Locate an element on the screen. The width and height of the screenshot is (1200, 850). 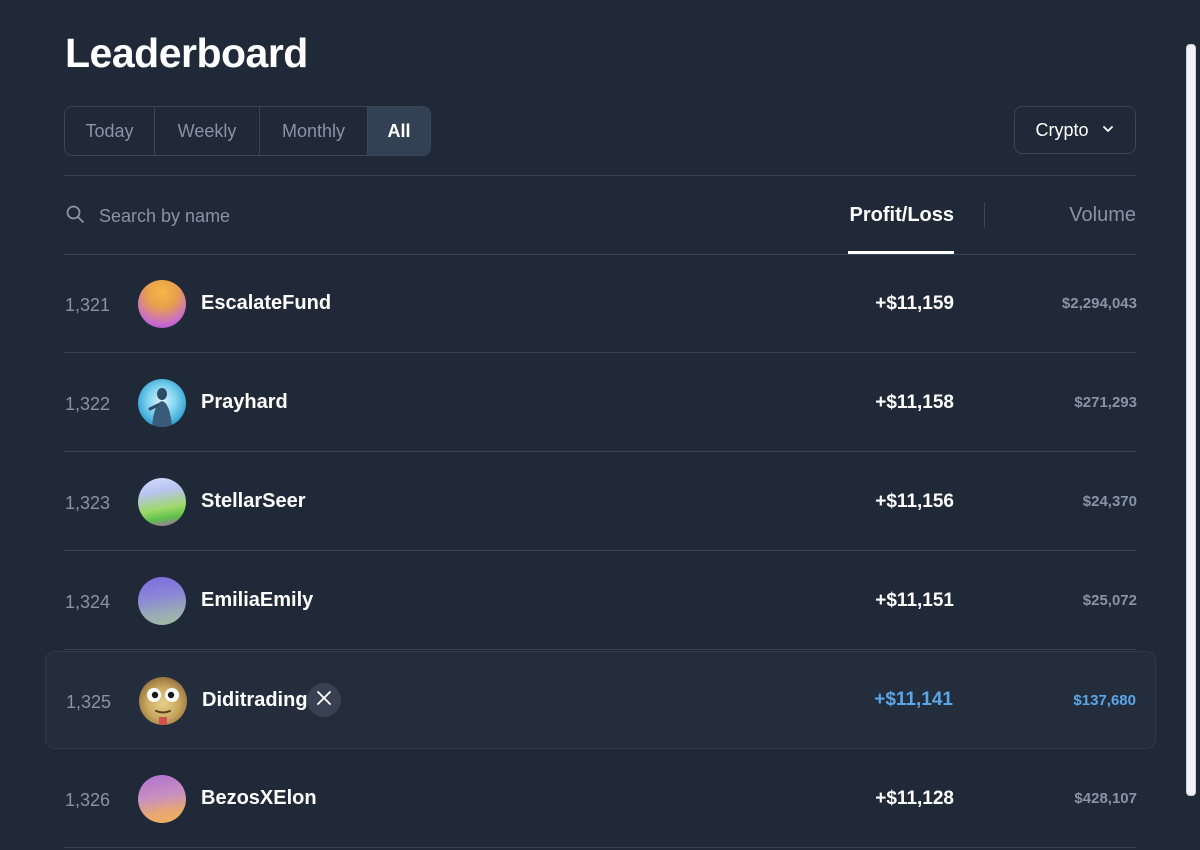
x-logo-icon is located at coordinates (324, 700).